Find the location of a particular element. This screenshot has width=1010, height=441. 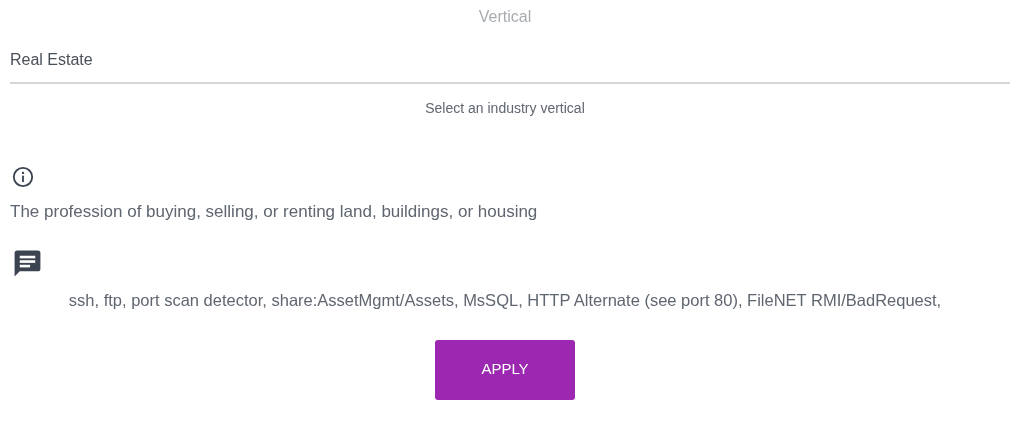

info-icon is located at coordinates (23, 177).